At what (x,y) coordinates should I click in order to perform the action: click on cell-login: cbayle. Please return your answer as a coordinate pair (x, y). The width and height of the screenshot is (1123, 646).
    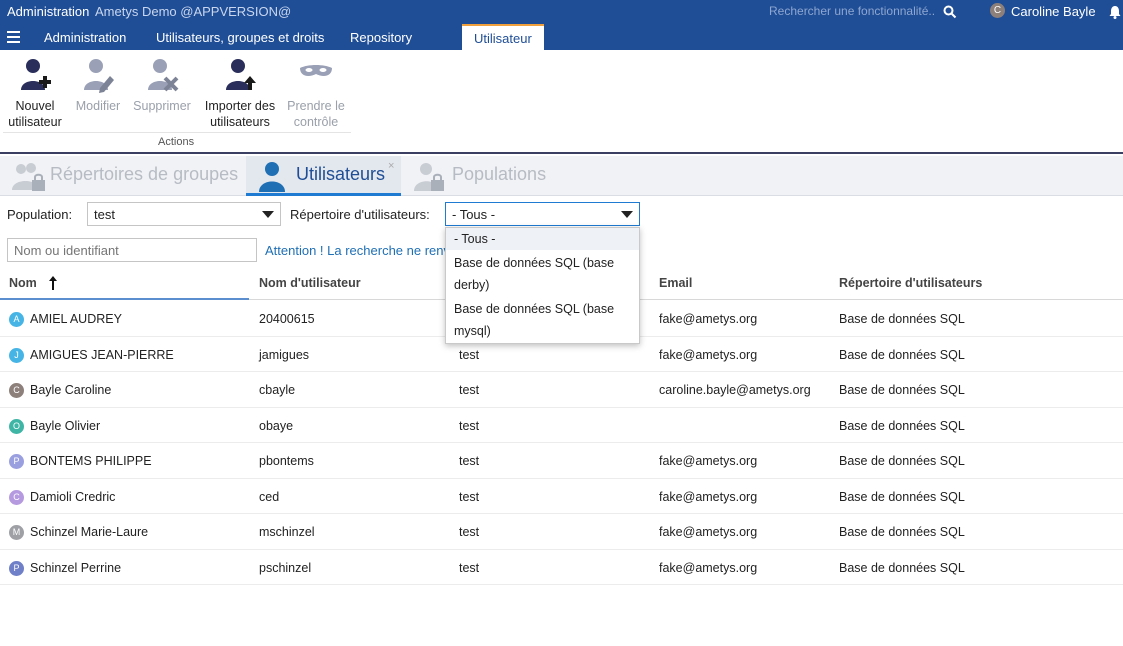
    Looking at the image, I should click on (277, 390).